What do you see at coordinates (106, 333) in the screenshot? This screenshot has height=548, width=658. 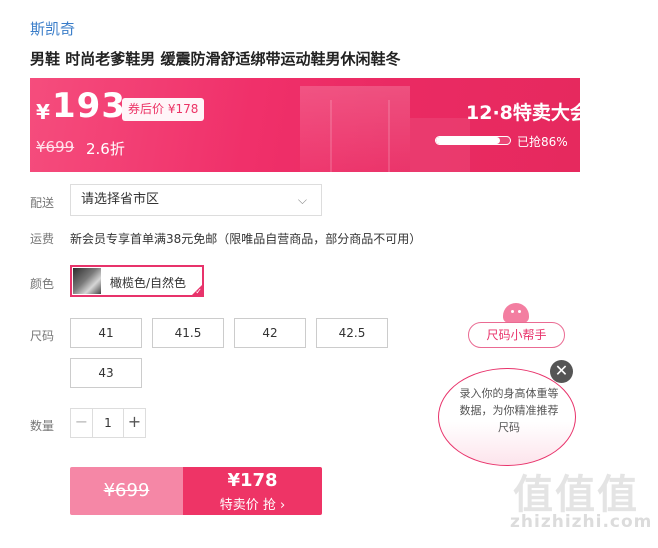 I see `size-option: 41` at bounding box center [106, 333].